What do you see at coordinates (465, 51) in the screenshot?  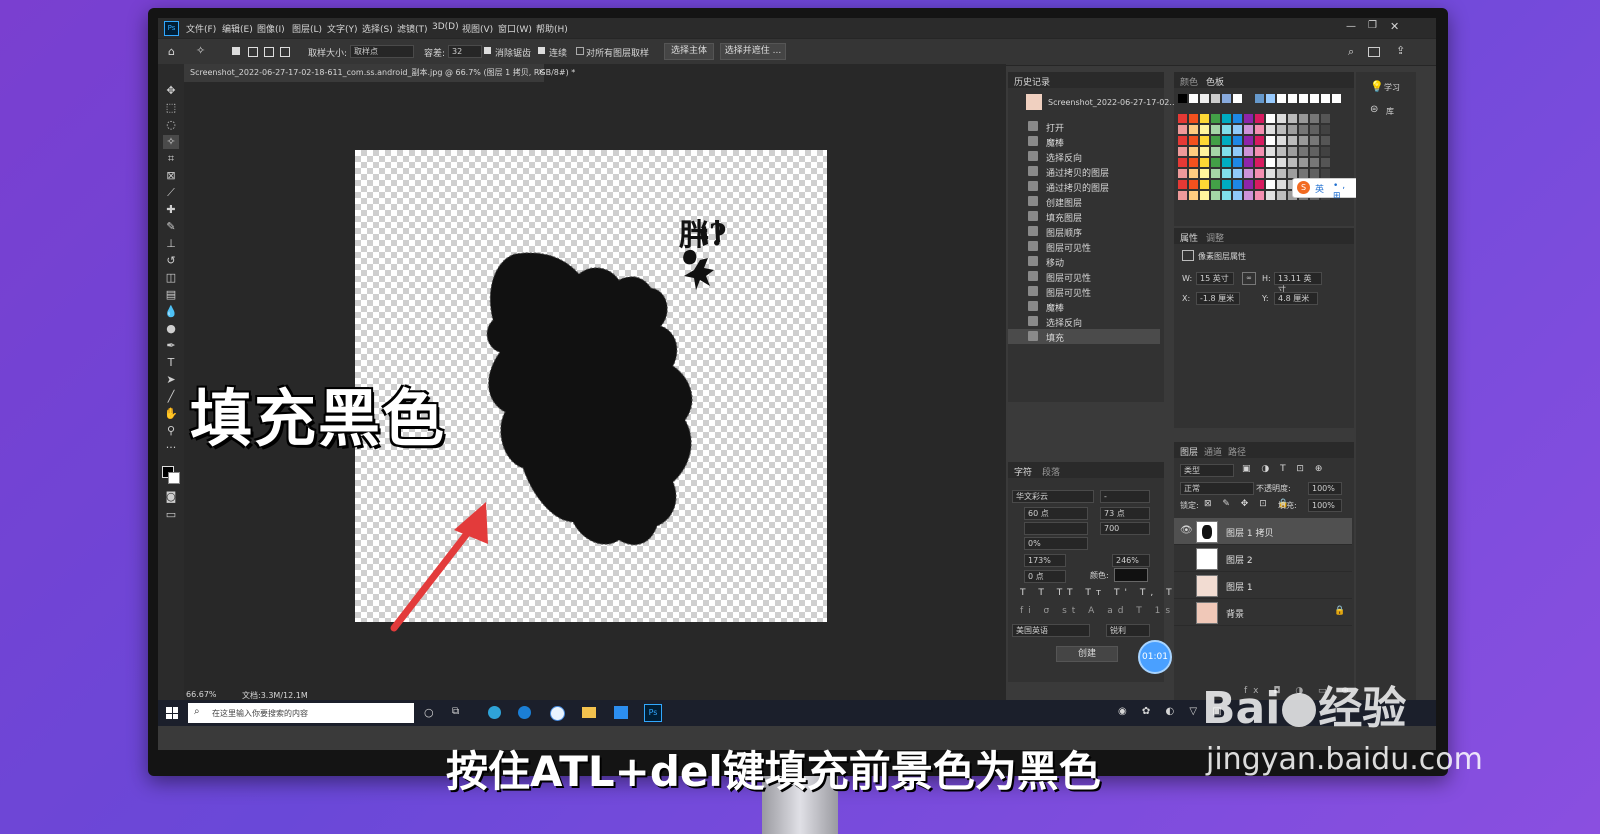 I see `tolerance-input: 32` at bounding box center [465, 51].